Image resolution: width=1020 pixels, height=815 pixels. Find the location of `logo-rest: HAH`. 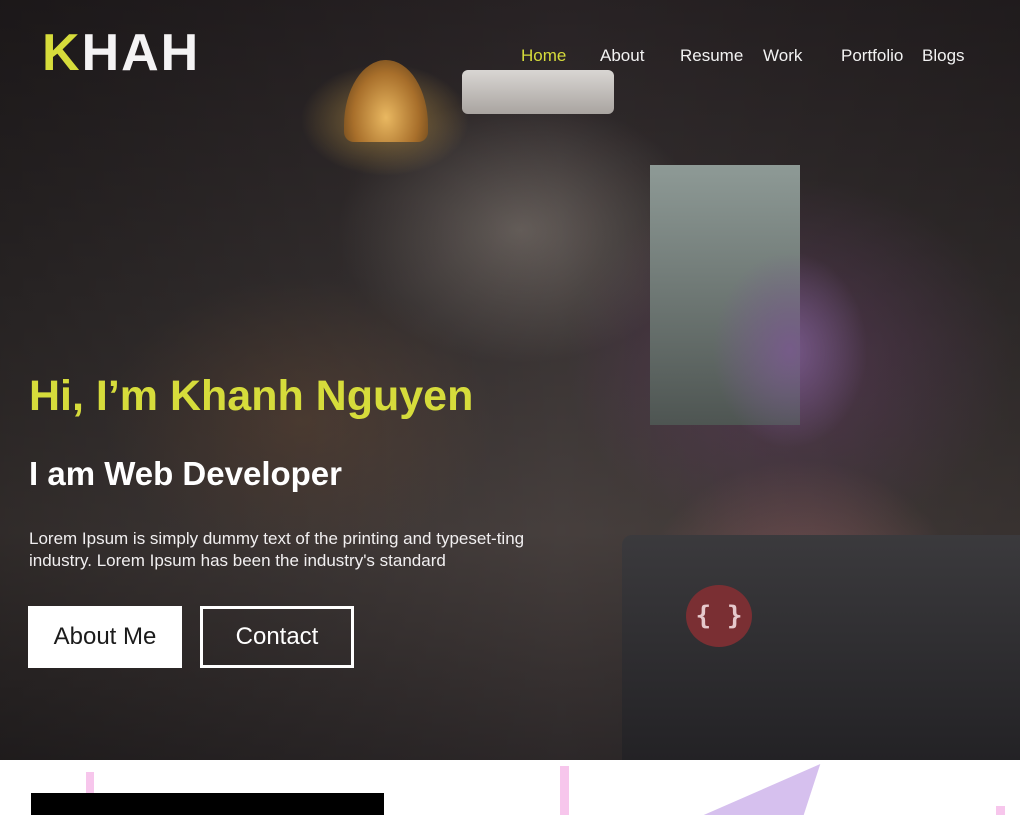

logo-rest: HAH is located at coordinates (141, 53).